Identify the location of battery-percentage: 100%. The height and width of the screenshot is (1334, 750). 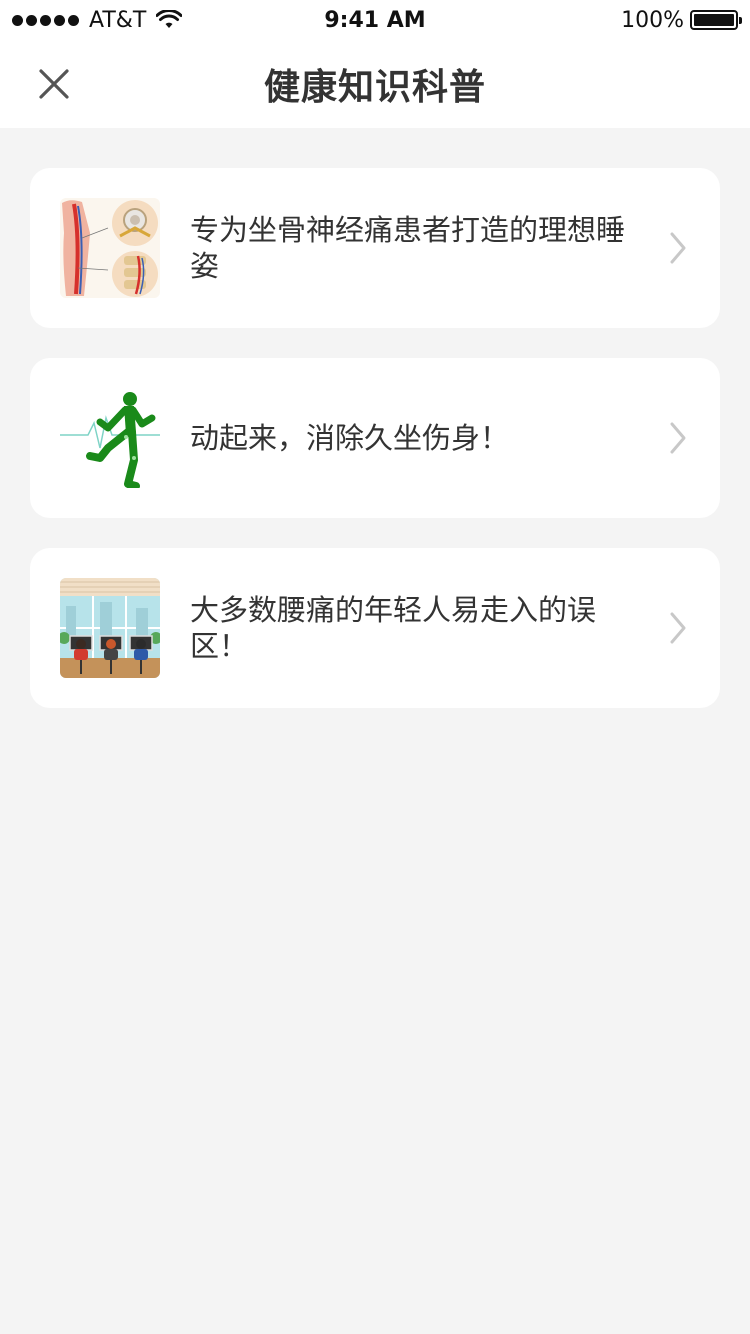
(652, 20).